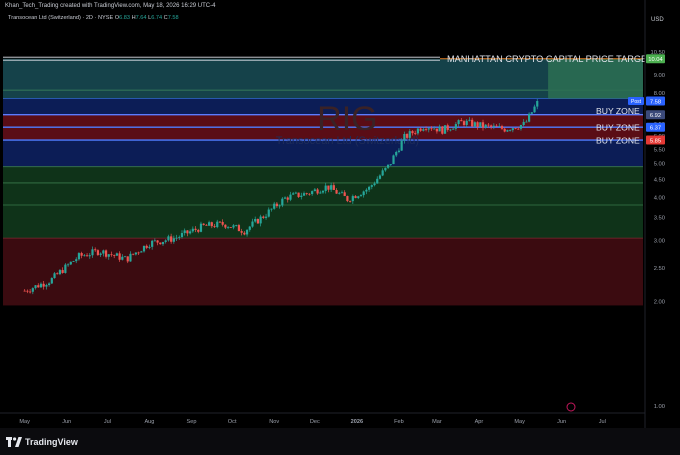 The image size is (680, 455). I want to click on x-tick-label-1: Jun, so click(66, 422).